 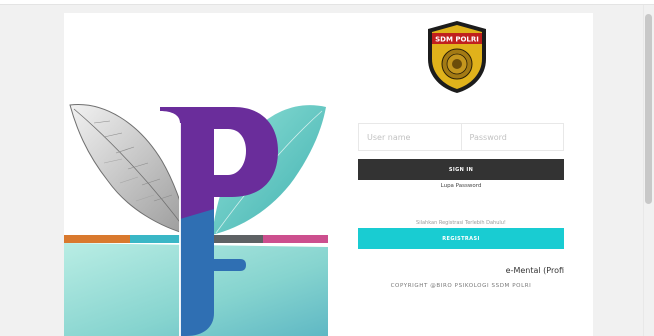 What do you see at coordinates (157, 239) in the screenshot?
I see `stripe-cyan` at bounding box center [157, 239].